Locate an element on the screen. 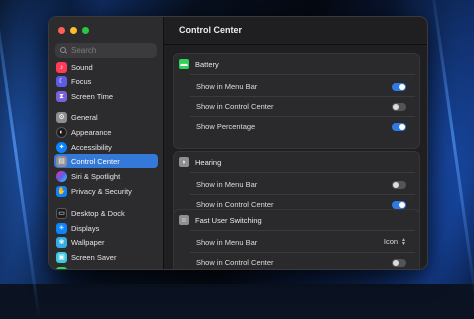 The image size is (474, 319). accessibility-icon: ✦ is located at coordinates (61, 147).